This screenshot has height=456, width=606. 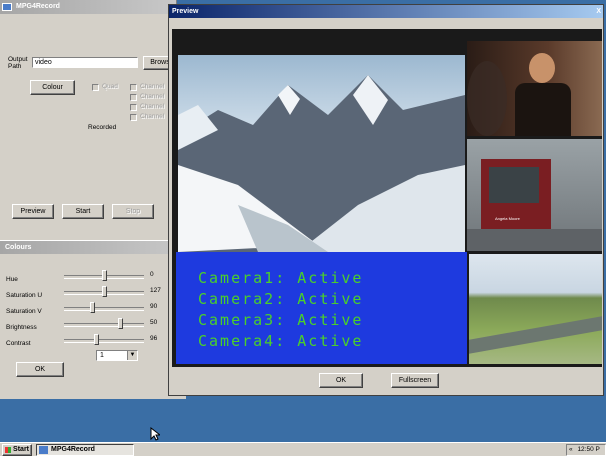 I want to click on channel-dropdown: 1 ▼, so click(x=117, y=355).